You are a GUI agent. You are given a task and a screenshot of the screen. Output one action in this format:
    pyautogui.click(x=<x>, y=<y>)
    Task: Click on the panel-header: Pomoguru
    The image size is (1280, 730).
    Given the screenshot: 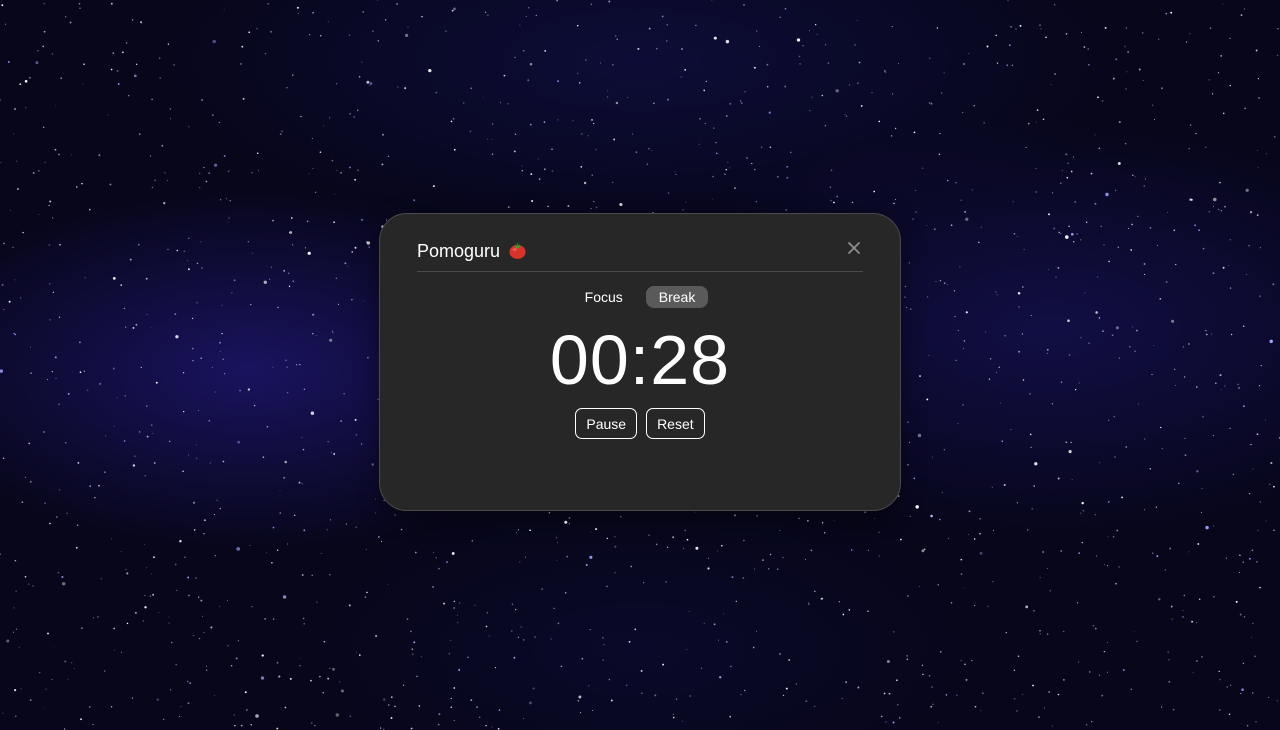 What is the action you would take?
    pyautogui.click(x=640, y=254)
    